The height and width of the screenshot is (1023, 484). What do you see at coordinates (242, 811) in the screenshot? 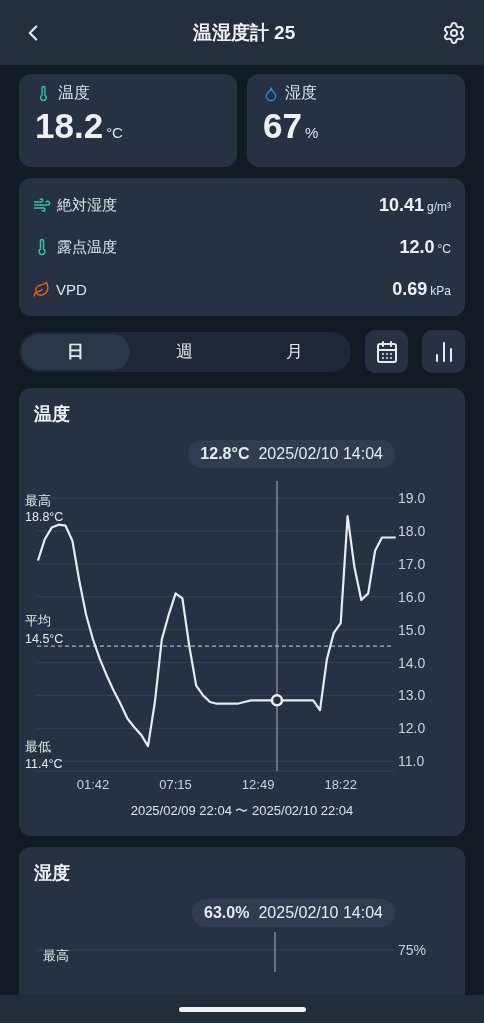
I see `date-range: 2025/02/09 22:04 〜 2025/02/10 22:04` at bounding box center [242, 811].